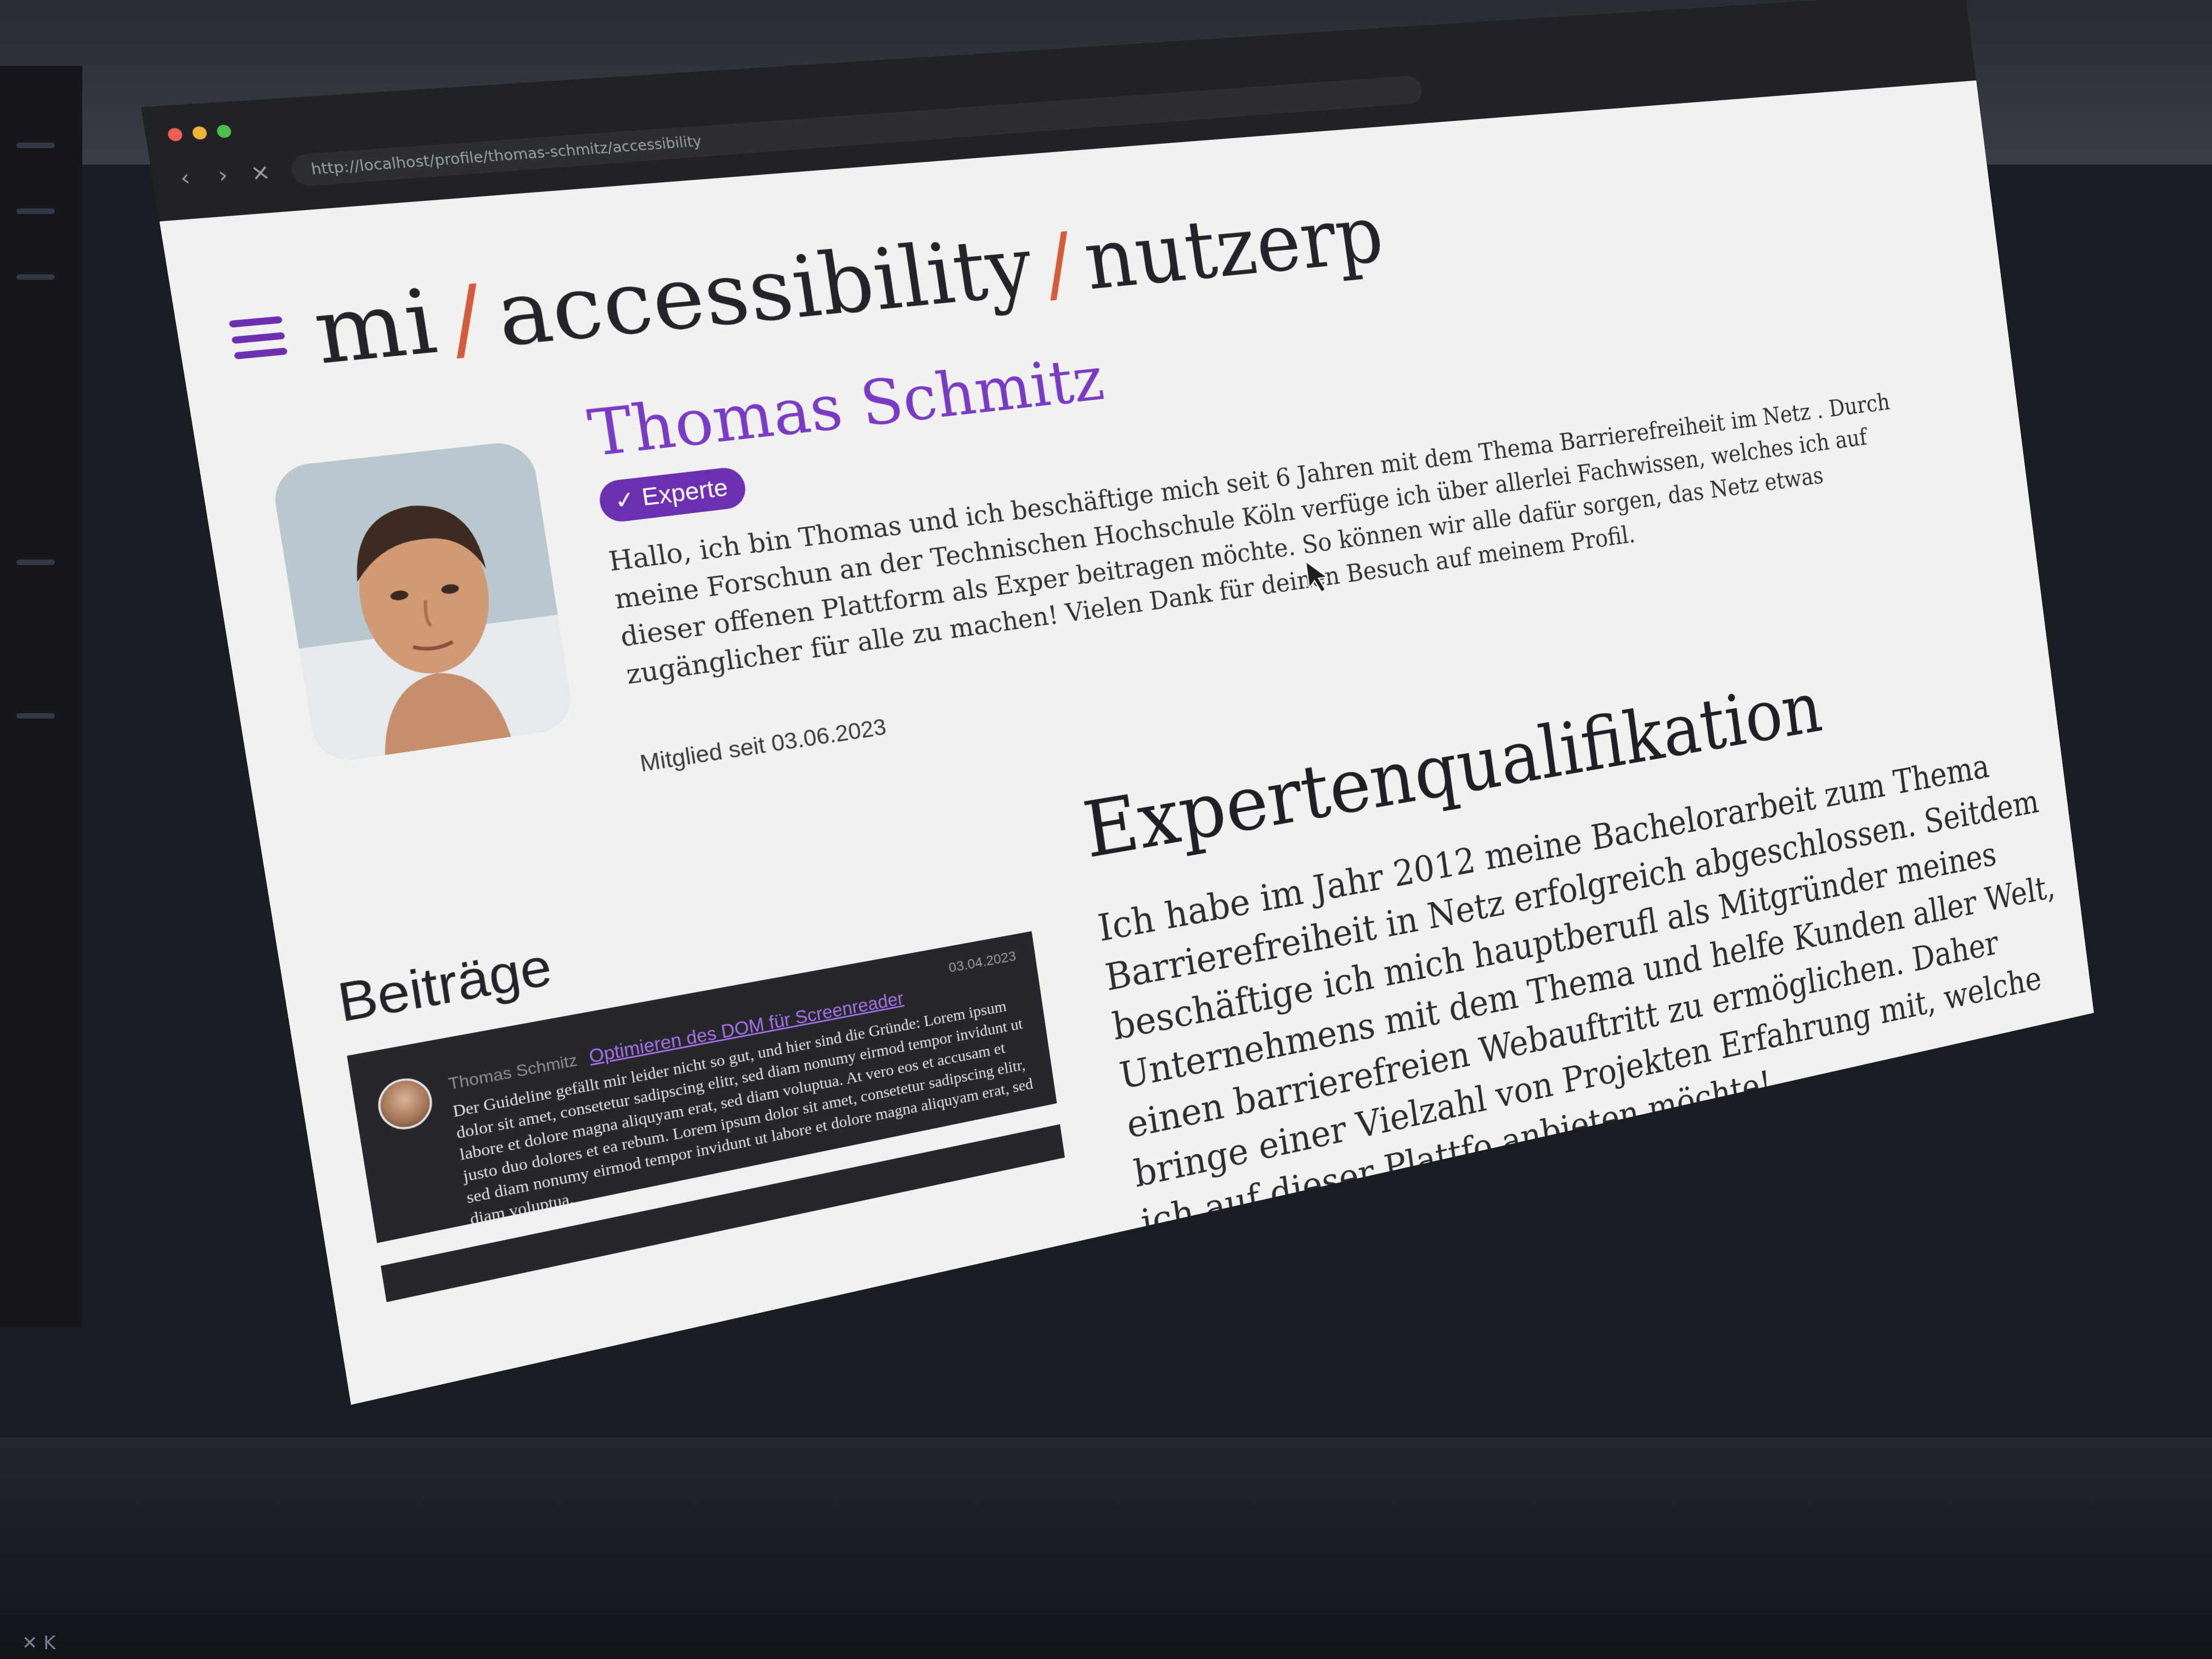 This screenshot has height=1659, width=2212. What do you see at coordinates (1106, 1548) in the screenshot?
I see `monitor-bezel-bottom` at bounding box center [1106, 1548].